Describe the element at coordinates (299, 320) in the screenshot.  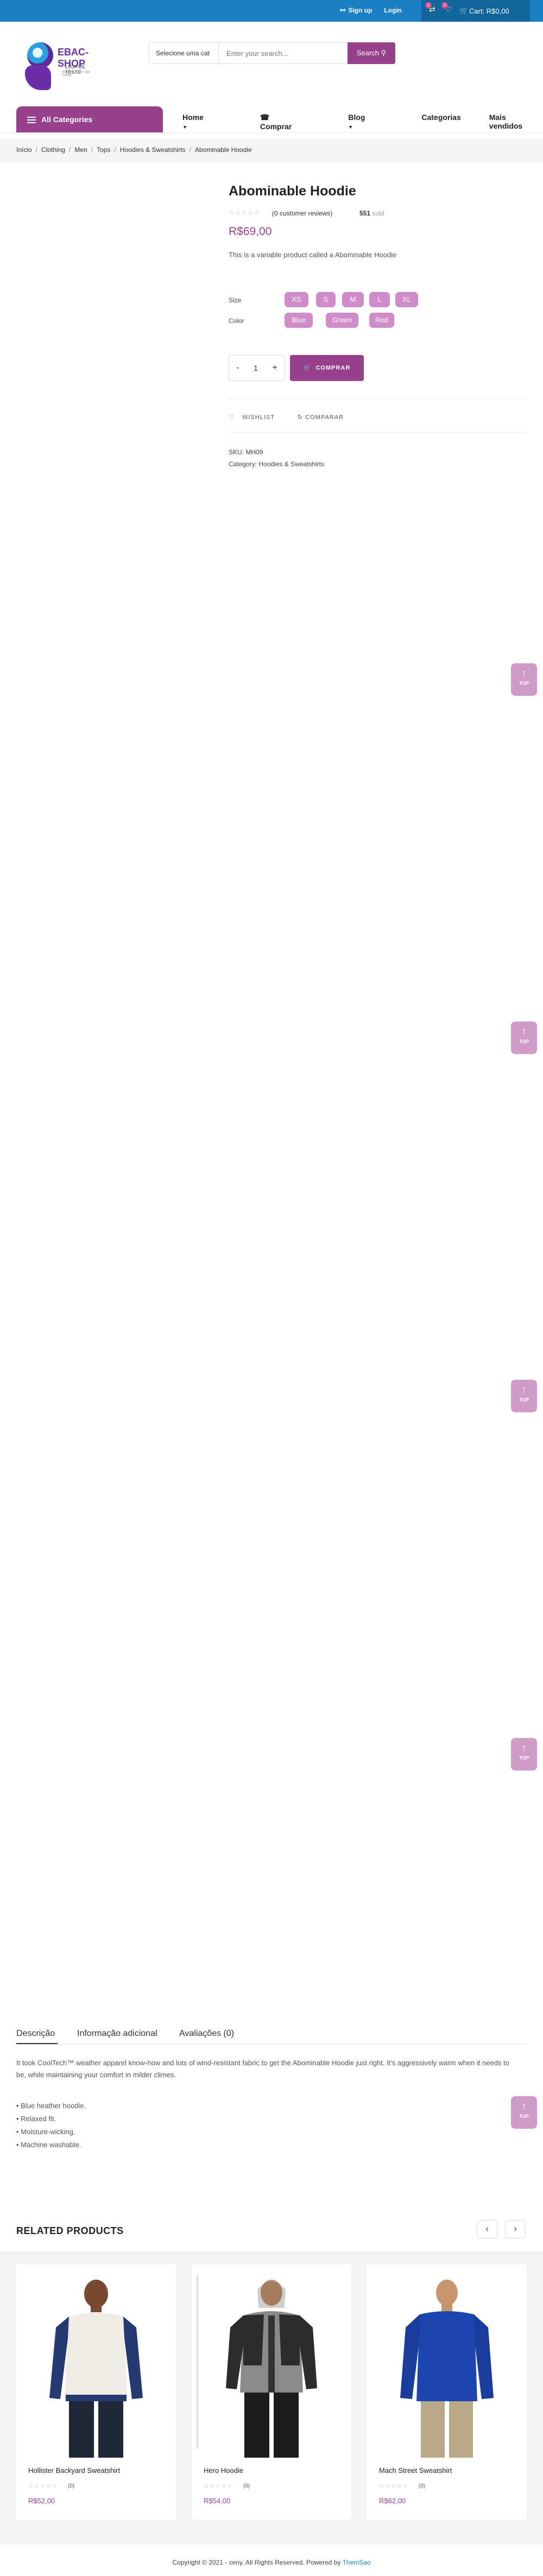
I see `color-blue: Blue` at that location.